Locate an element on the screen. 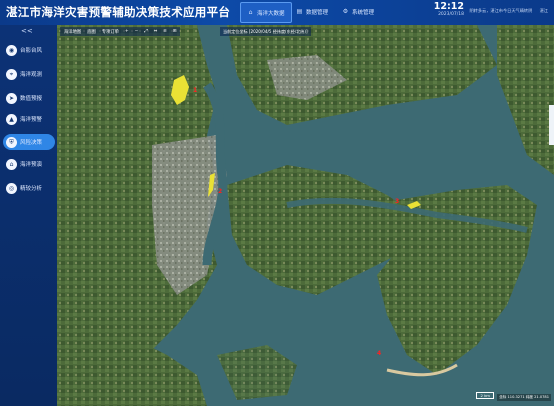 The image size is (554, 406). collapse-sidebar-button: << is located at coordinates (27, 31).